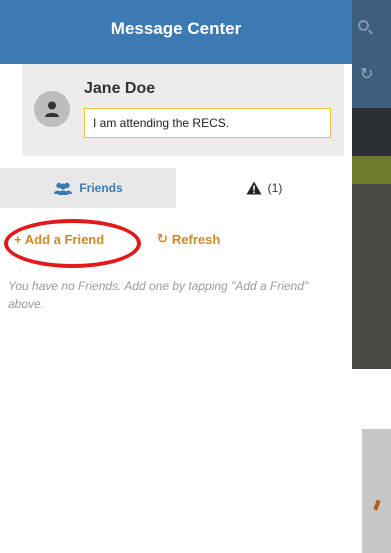  What do you see at coordinates (18, 239) in the screenshot?
I see `plus-icon: +` at bounding box center [18, 239].